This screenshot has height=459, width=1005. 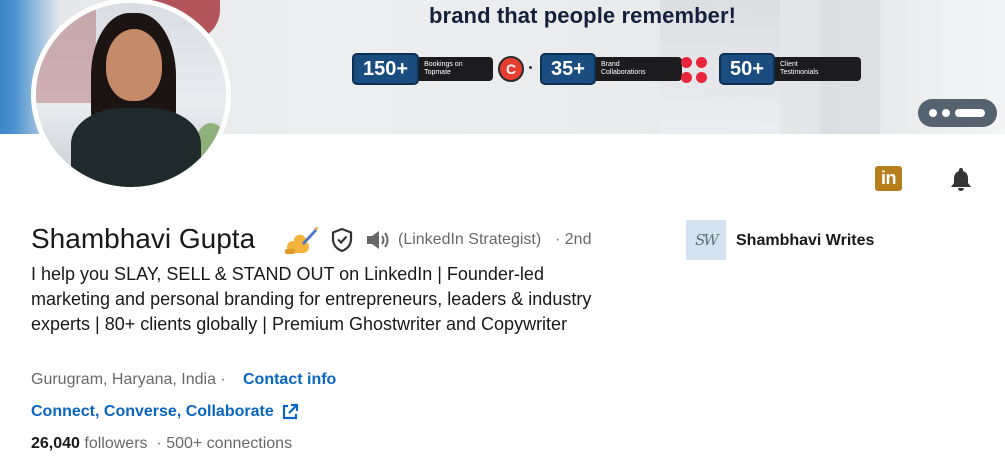 What do you see at coordinates (568, 69) in the screenshot?
I see `stat-number: 35+` at bounding box center [568, 69].